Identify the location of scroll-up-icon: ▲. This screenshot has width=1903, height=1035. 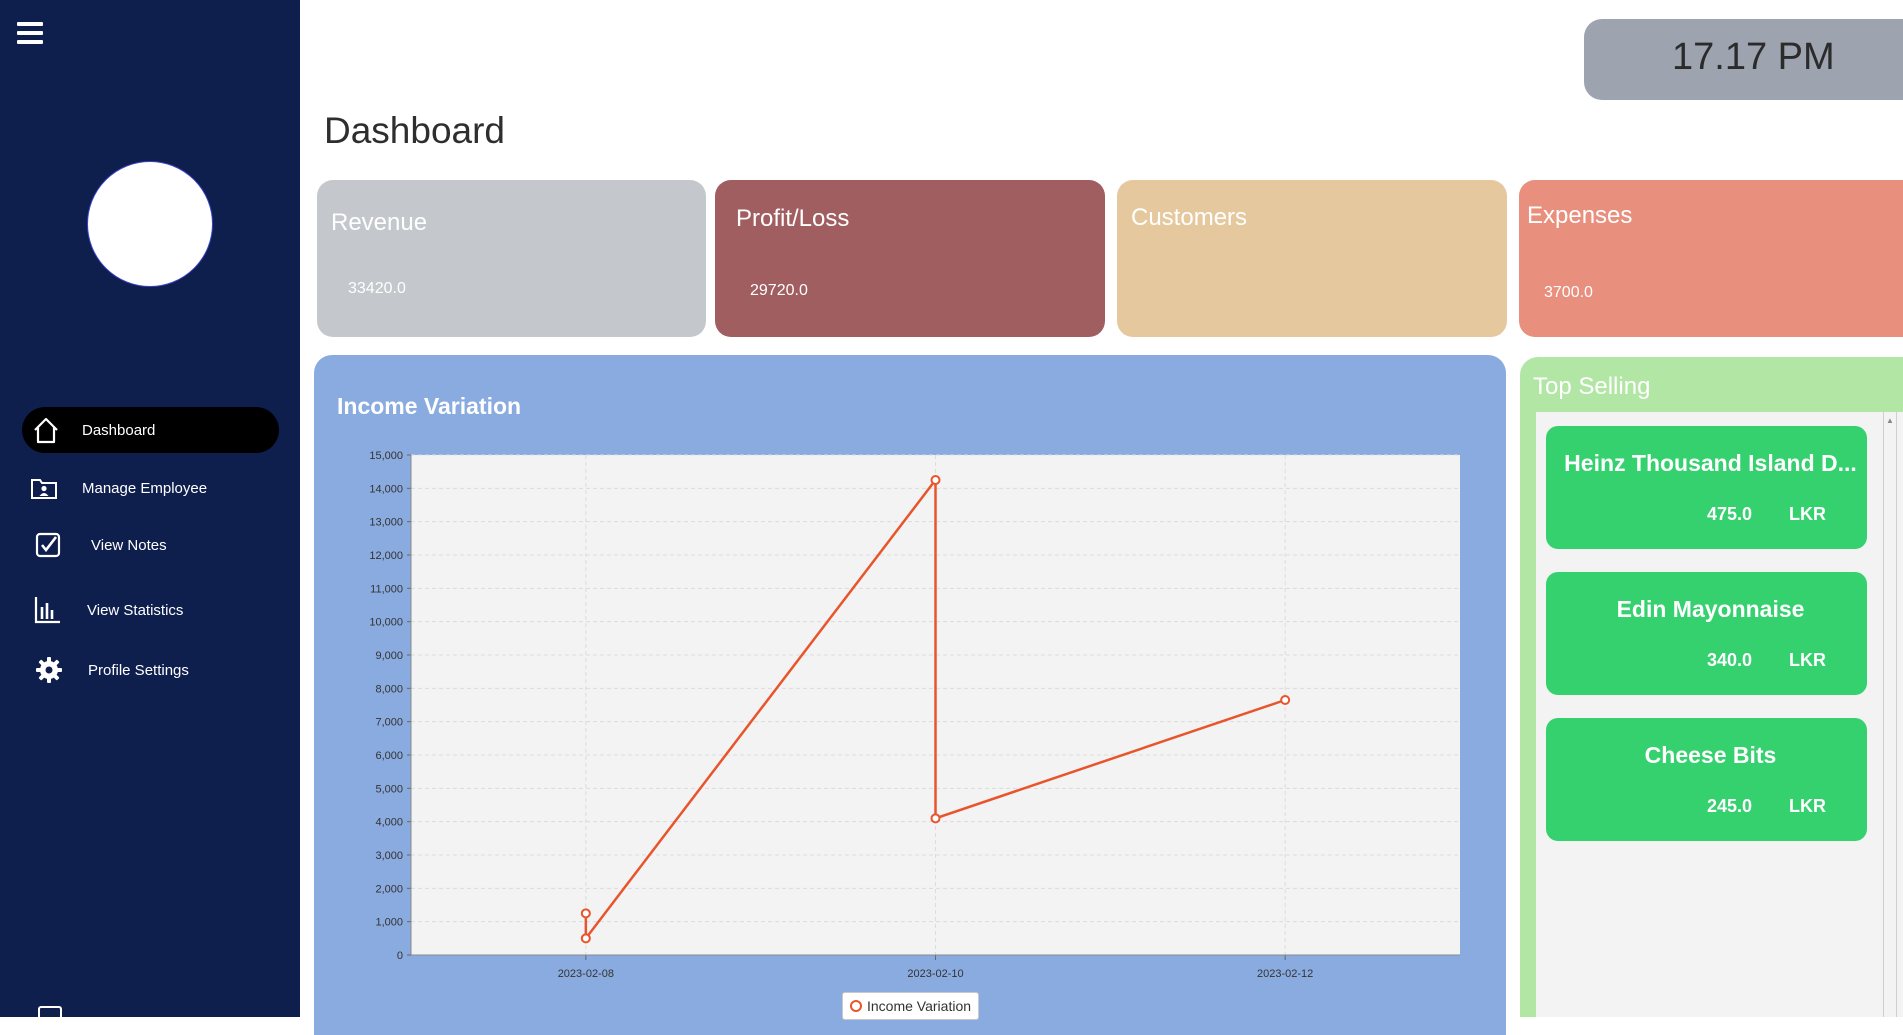
(1890, 420).